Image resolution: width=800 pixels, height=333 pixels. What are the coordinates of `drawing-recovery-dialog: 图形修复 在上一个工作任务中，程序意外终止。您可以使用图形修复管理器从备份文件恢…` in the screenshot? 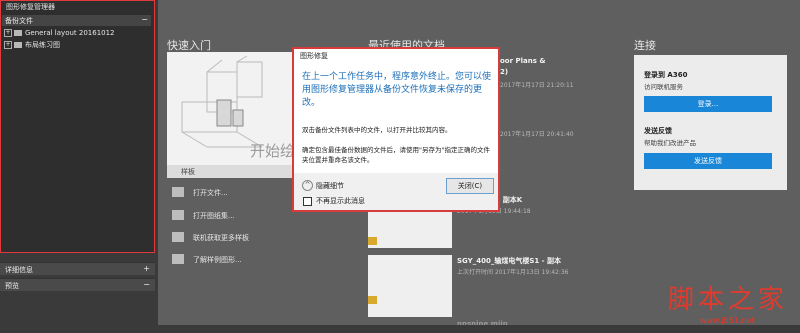 It's located at (396, 129).